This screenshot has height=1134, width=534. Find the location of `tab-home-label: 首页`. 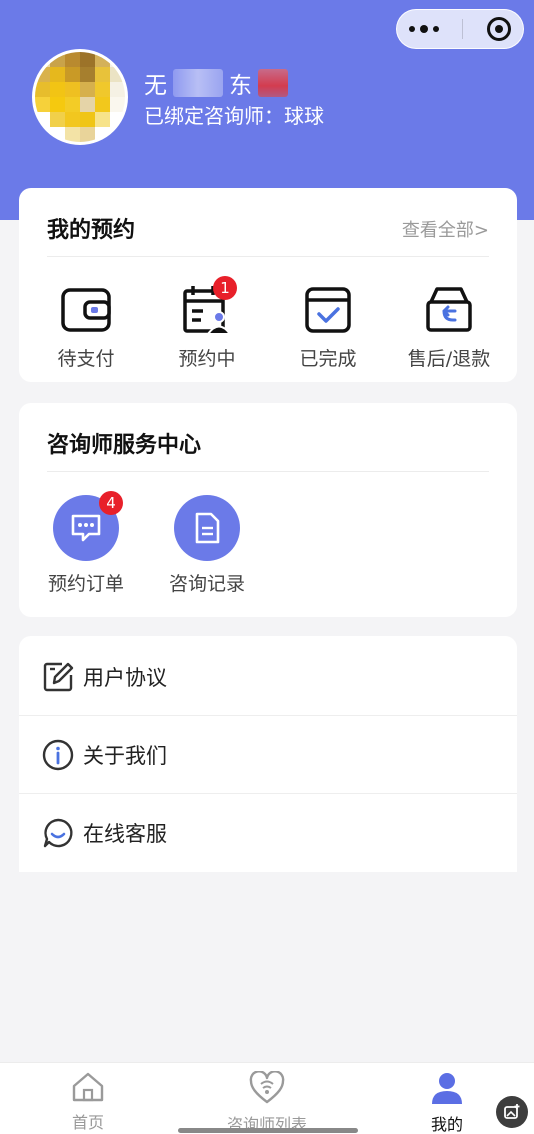

tab-home-label: 首页 is located at coordinates (87, 1122).